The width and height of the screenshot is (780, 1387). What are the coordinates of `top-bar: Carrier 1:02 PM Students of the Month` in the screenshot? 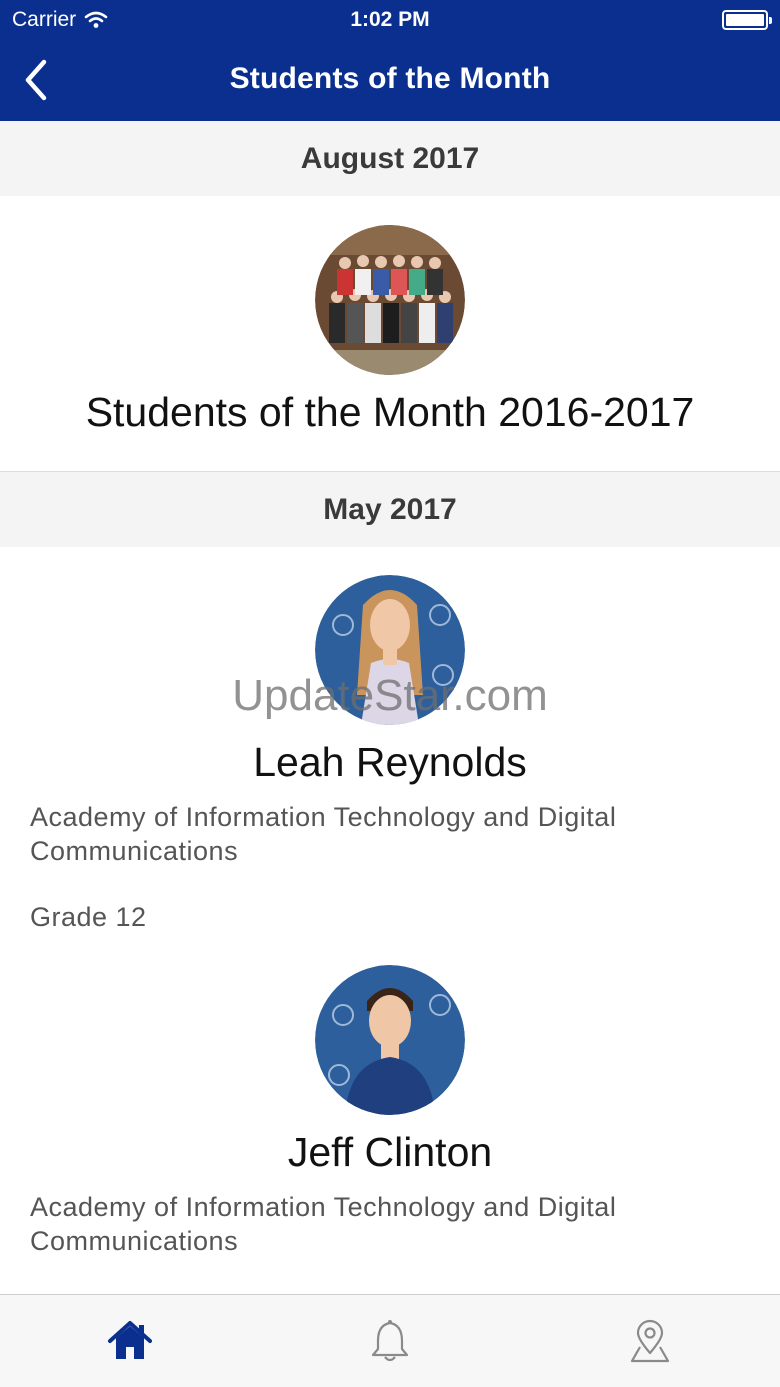 It's located at (390, 60).